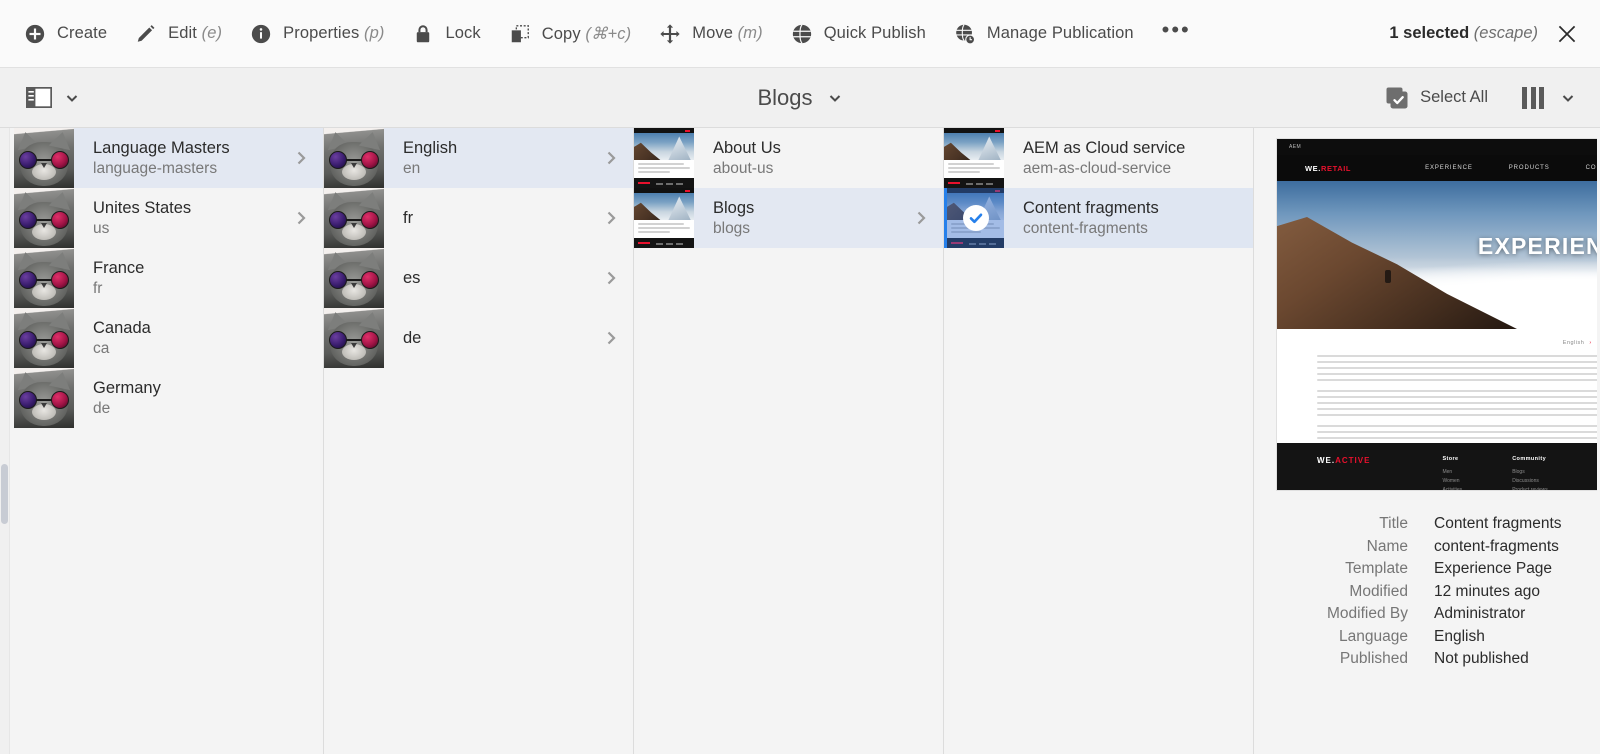 Image resolution: width=1600 pixels, height=754 pixels. I want to click on metadata-key: Modified By, so click(1367, 613).